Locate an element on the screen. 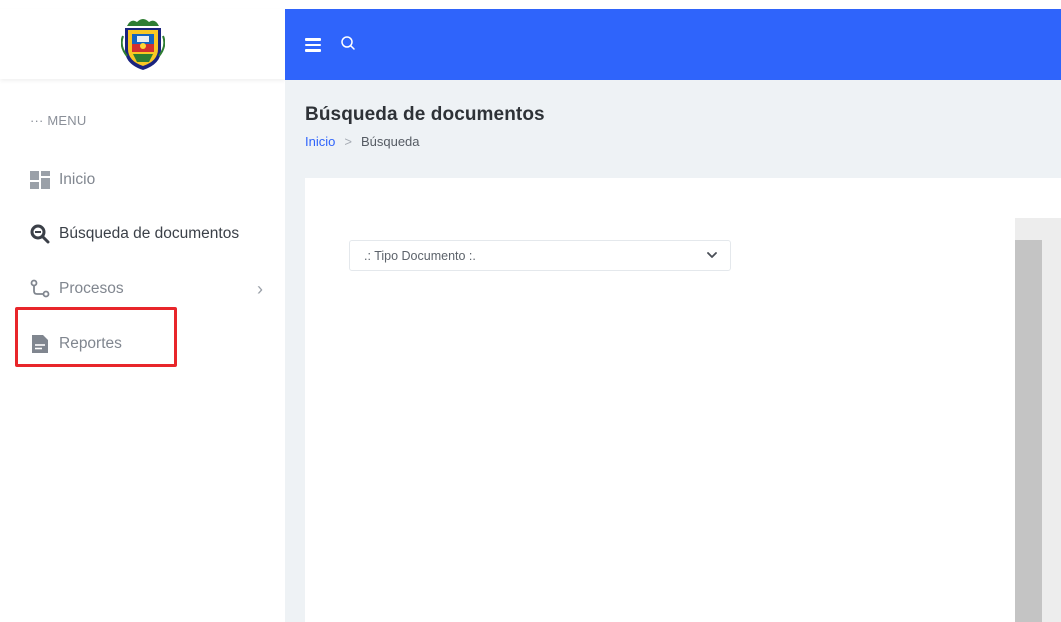  municipal-coat-of-arms-logo is located at coordinates (142, 44).